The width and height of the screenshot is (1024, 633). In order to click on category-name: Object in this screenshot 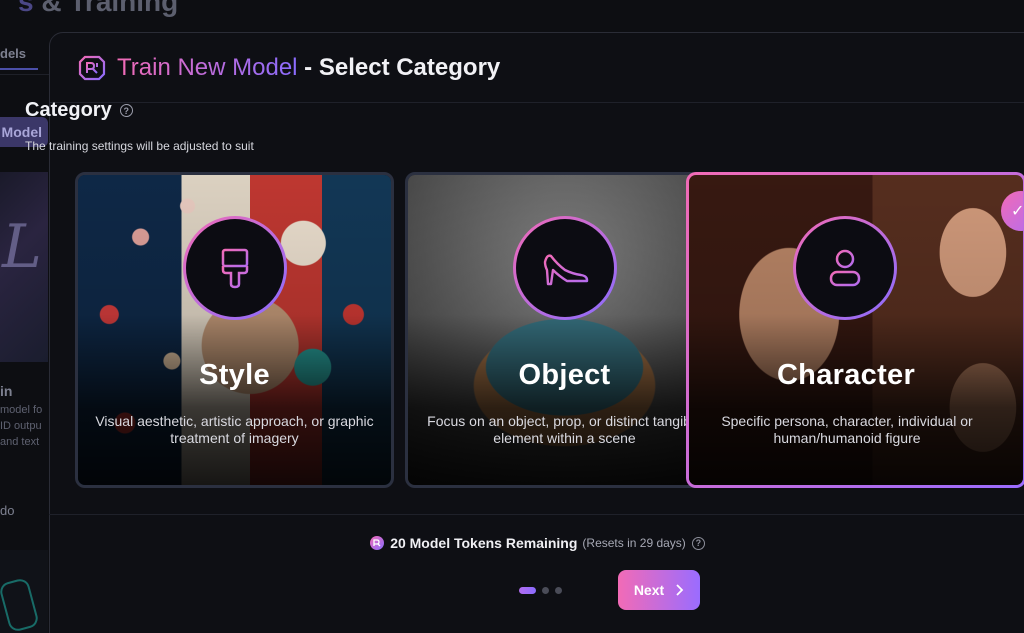, I will do `click(564, 375)`.